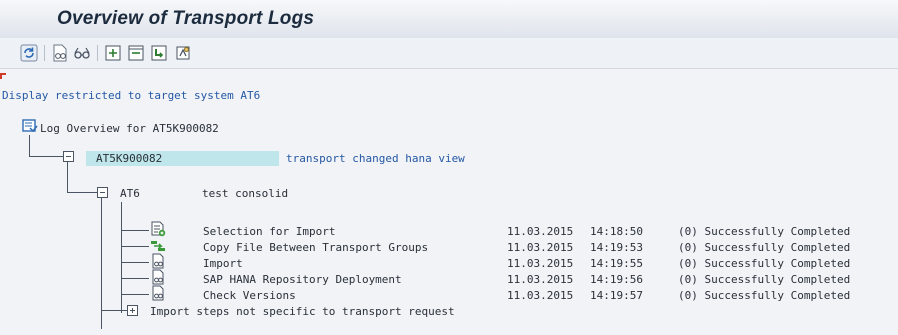  What do you see at coordinates (315, 247) in the screenshot?
I see `step-name: Copy File Between Transport Groups` at bounding box center [315, 247].